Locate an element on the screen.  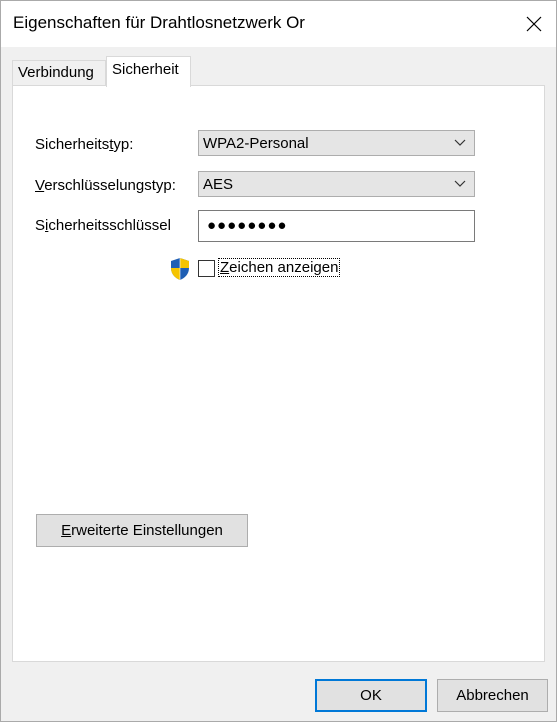
uac-shield-icon is located at coordinates (180, 269).